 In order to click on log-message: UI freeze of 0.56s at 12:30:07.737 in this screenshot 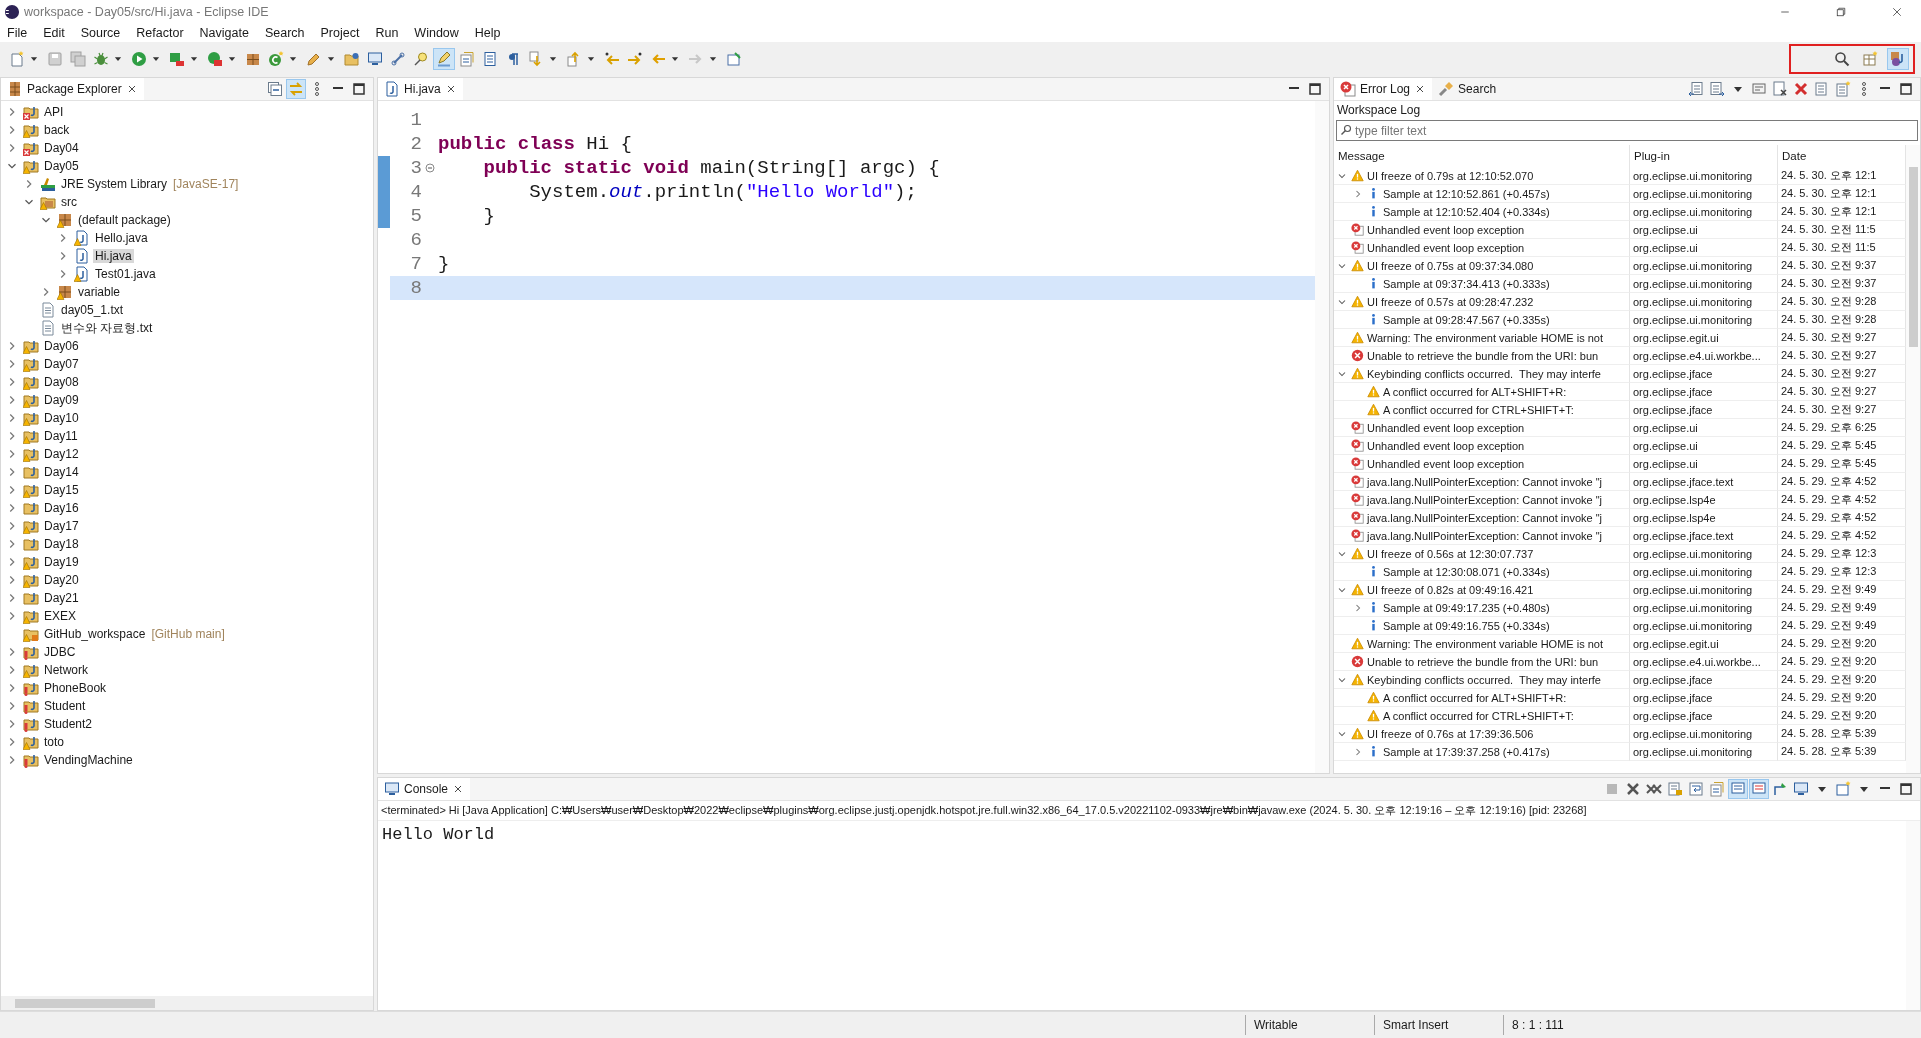, I will do `click(1450, 553)`.